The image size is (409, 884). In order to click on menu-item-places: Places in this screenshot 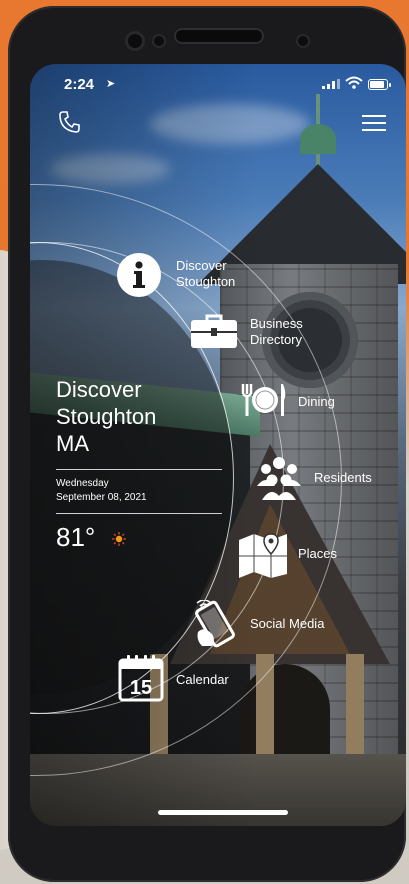, I will do `click(313, 556)`.